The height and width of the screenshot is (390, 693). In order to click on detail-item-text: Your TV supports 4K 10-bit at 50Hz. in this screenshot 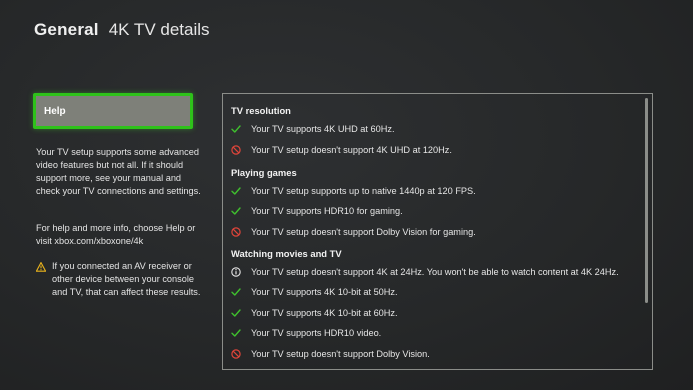, I will do `click(324, 292)`.